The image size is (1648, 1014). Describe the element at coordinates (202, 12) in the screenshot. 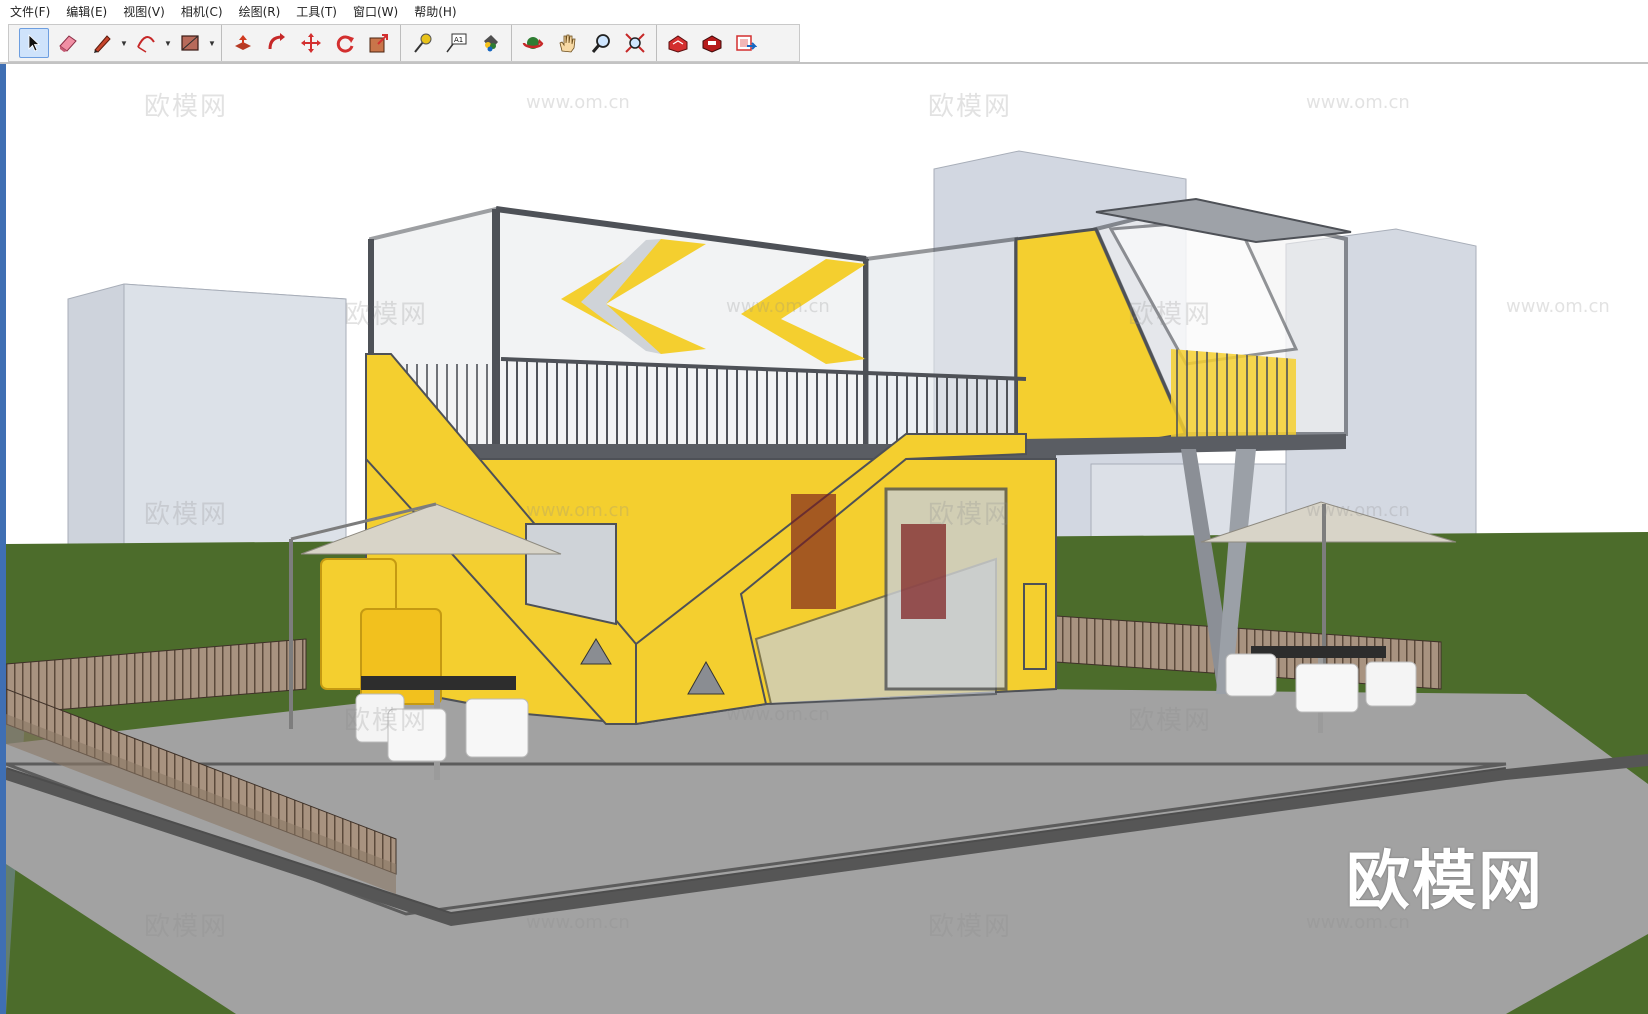

I see `menu-camera: 相机(C)` at that location.